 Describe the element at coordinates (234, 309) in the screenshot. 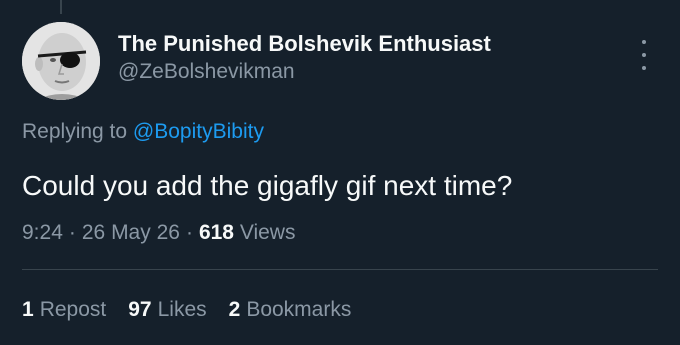

I see `bookmarks-count: 2` at that location.